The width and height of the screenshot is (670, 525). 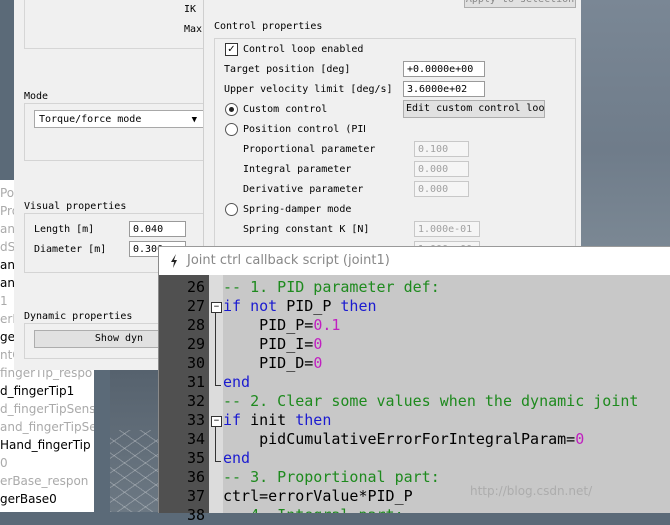 I want to click on script-editor-titlebar: Joint ctrl callback script (joint1), so click(x=414, y=261).